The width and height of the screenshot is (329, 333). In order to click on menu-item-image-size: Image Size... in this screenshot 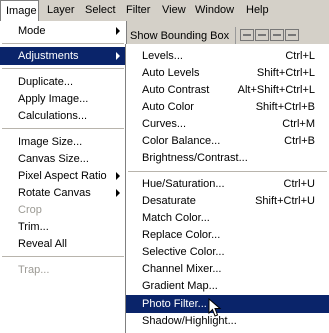, I will do `click(63, 142)`.